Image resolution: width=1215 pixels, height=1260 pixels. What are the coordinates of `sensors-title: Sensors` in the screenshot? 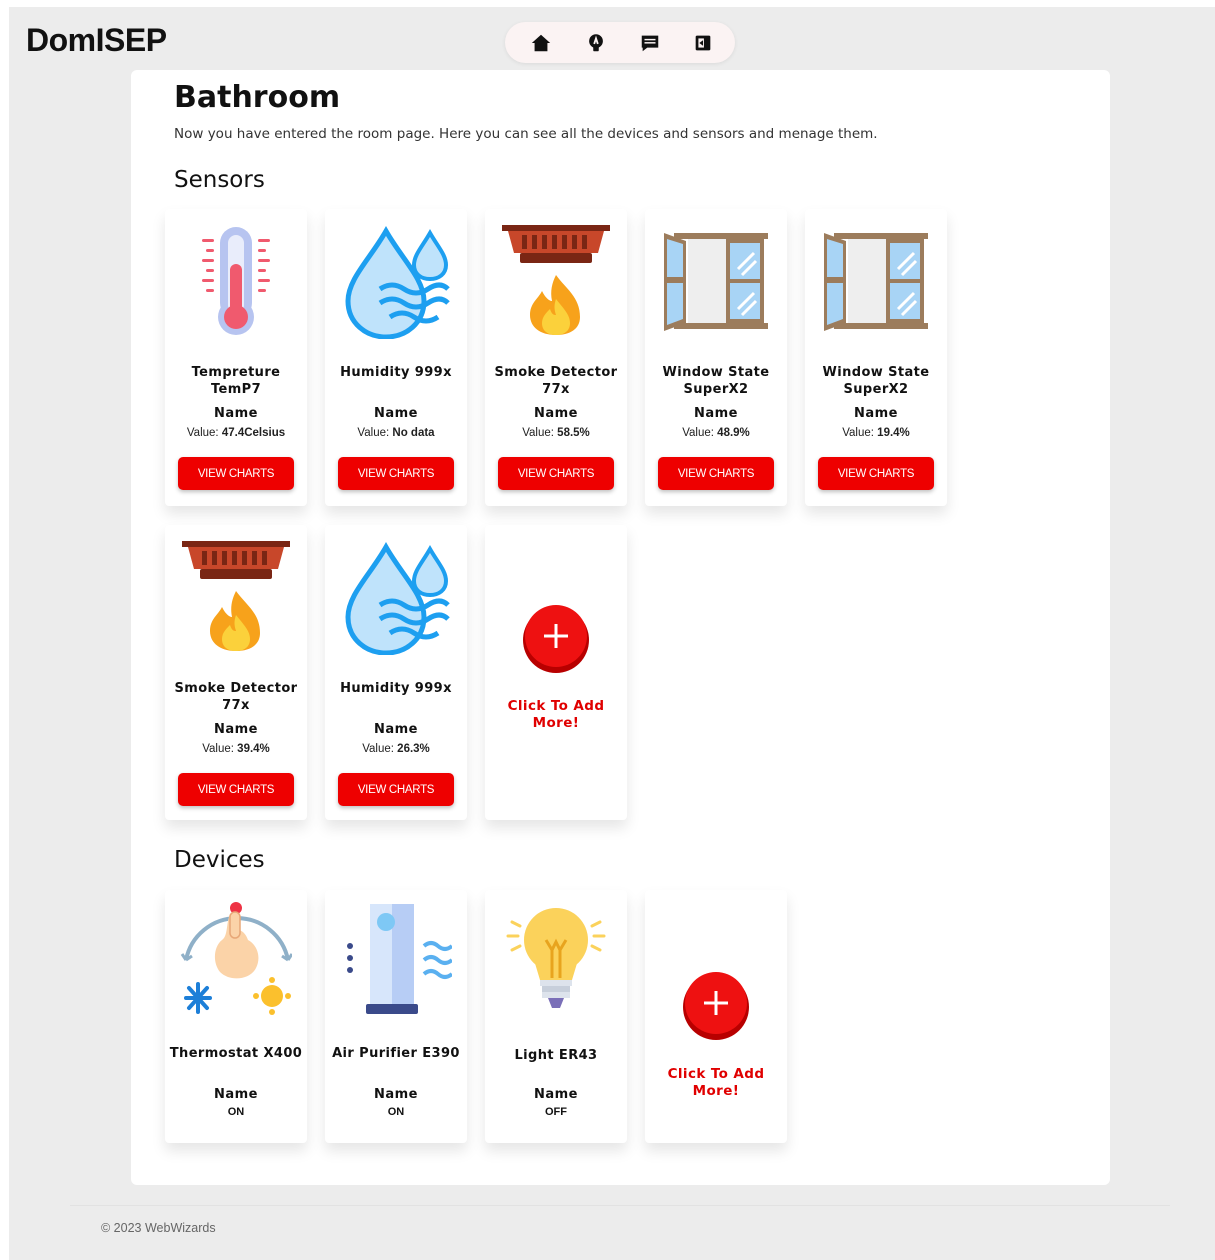 It's located at (219, 180).